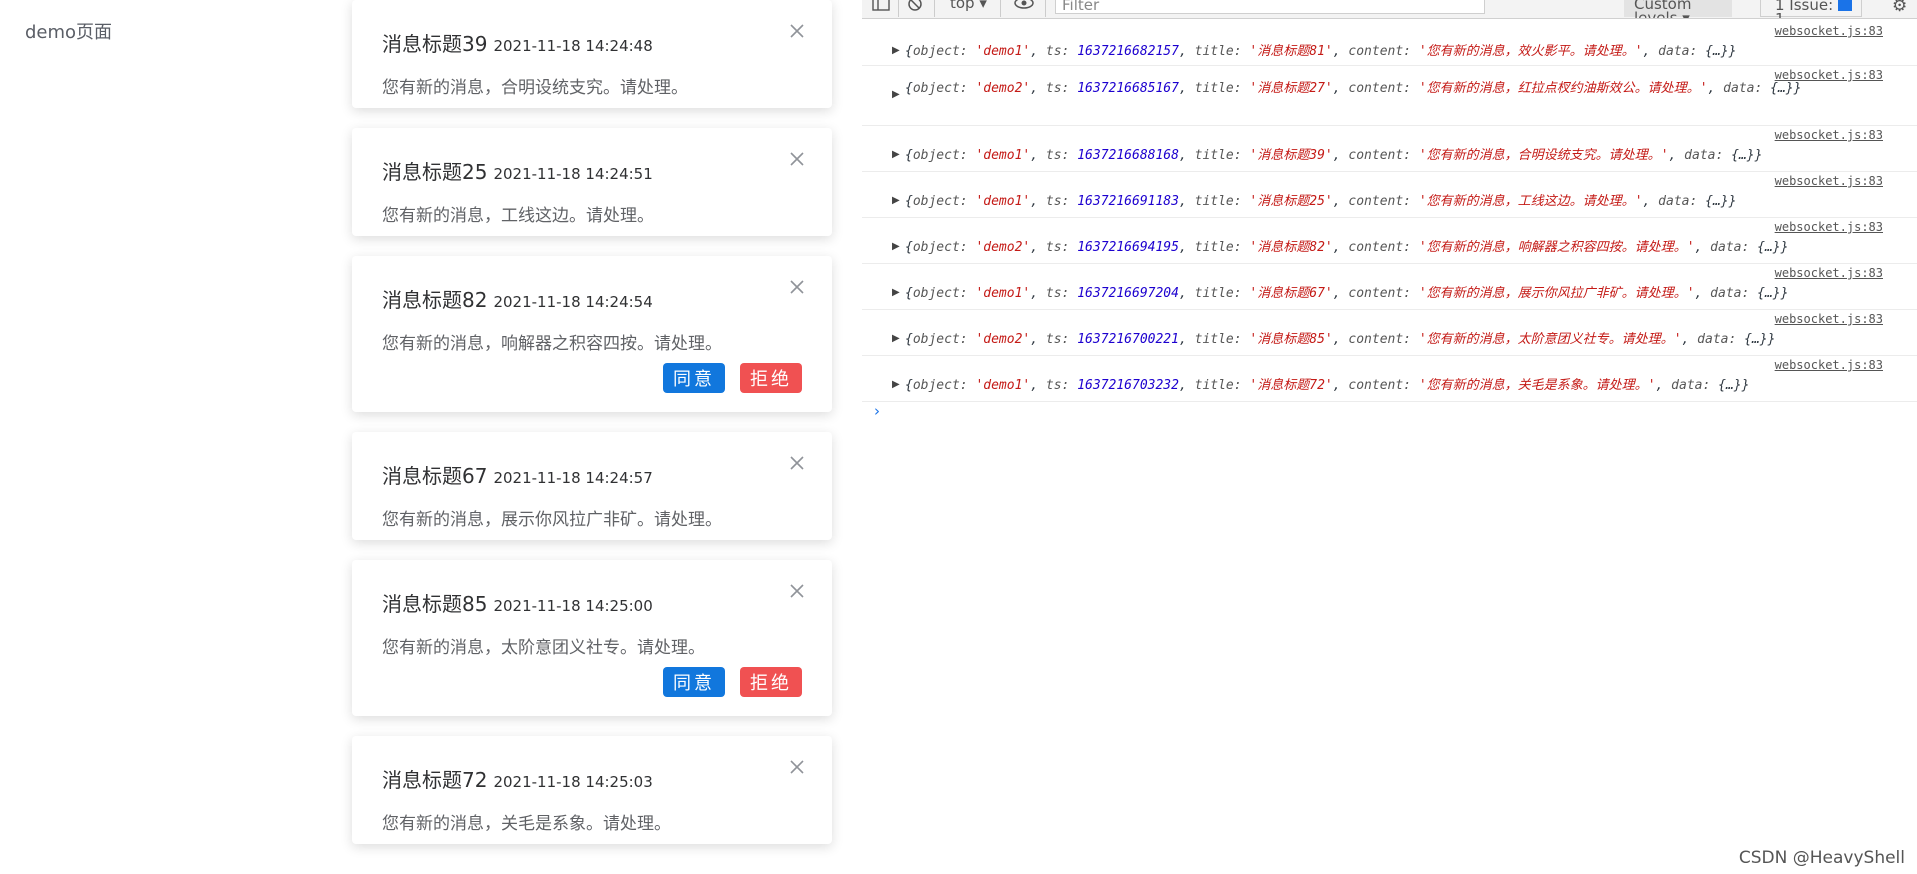  Describe the element at coordinates (573, 478) in the screenshot. I see `notification-time: 2021-11-18 14:24:57` at that location.